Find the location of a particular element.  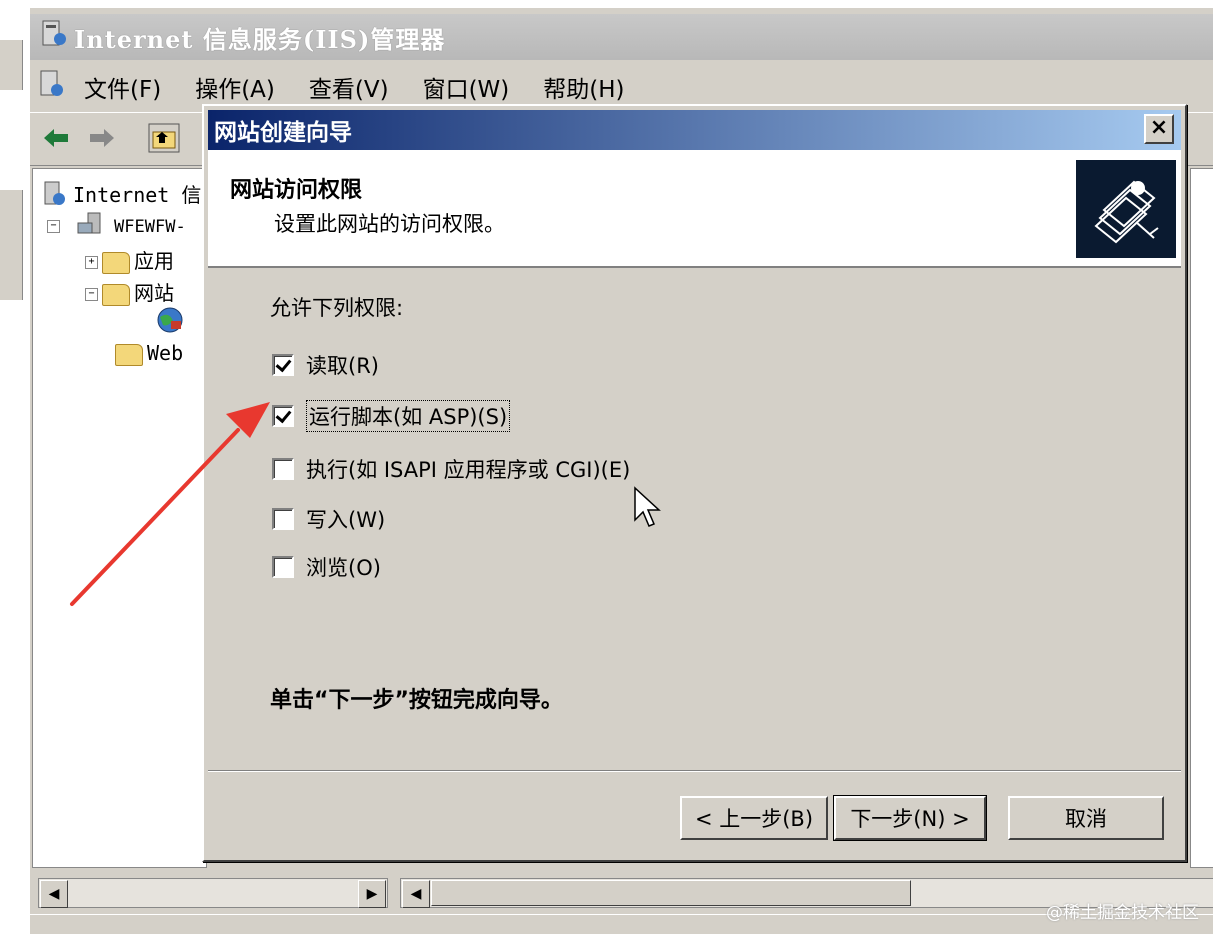

cancel-button: 取消 is located at coordinates (1086, 818).